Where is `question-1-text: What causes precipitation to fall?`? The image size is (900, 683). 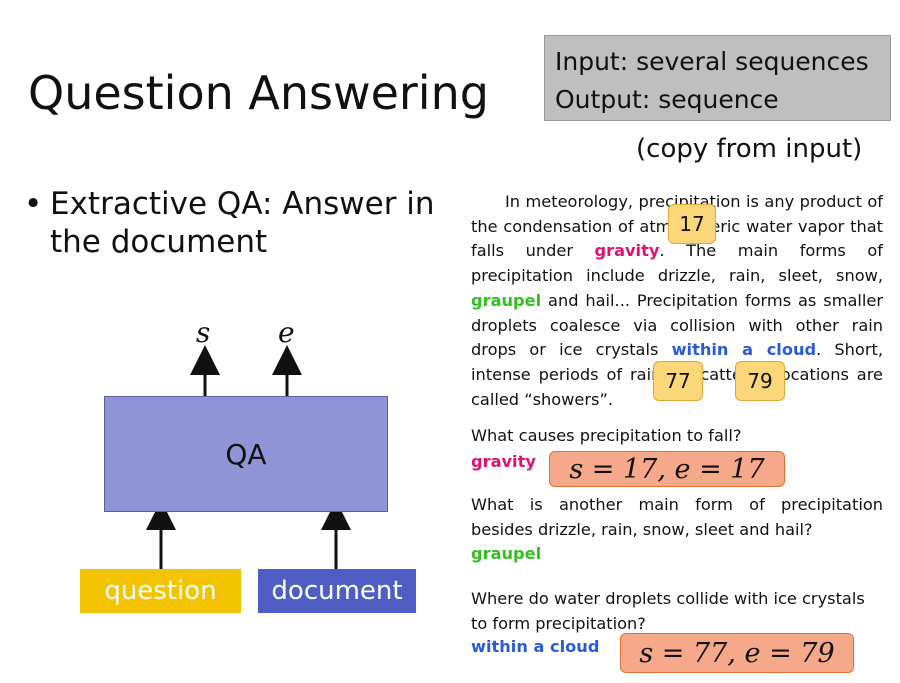 question-1-text: What causes precipitation to fall? is located at coordinates (606, 435).